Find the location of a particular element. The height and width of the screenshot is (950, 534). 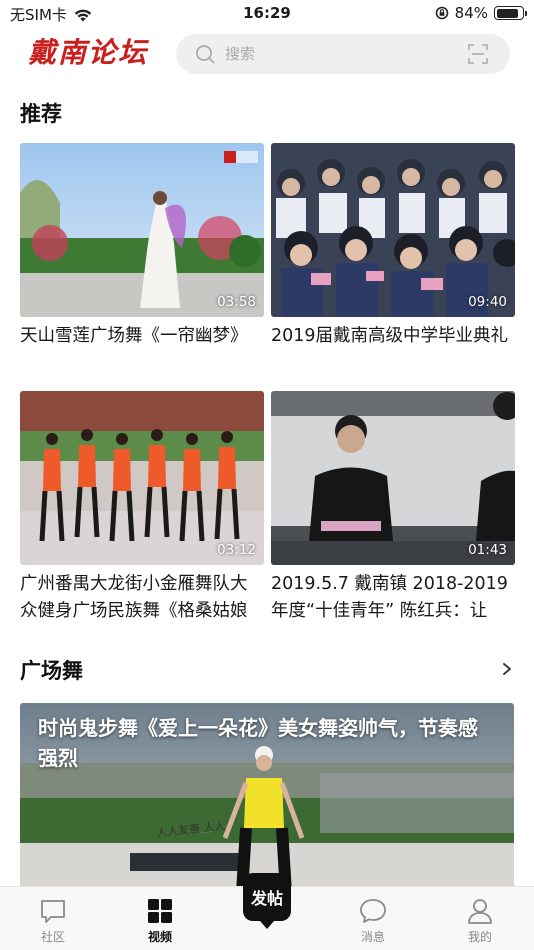

status-bar: 无SIM卡 16:29 84% is located at coordinates (267, 15).